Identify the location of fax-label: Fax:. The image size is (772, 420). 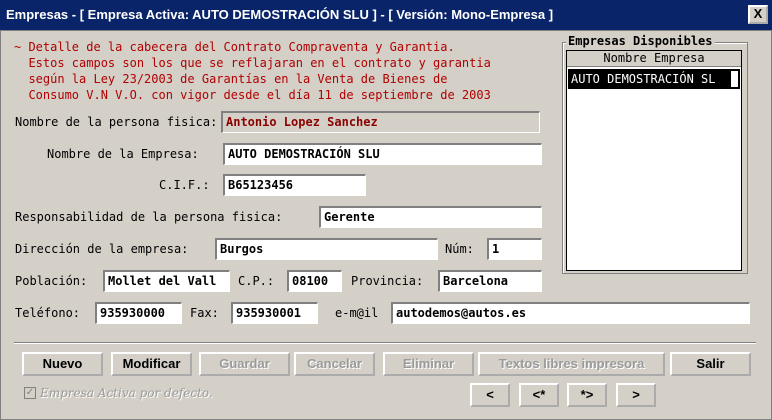
(204, 313).